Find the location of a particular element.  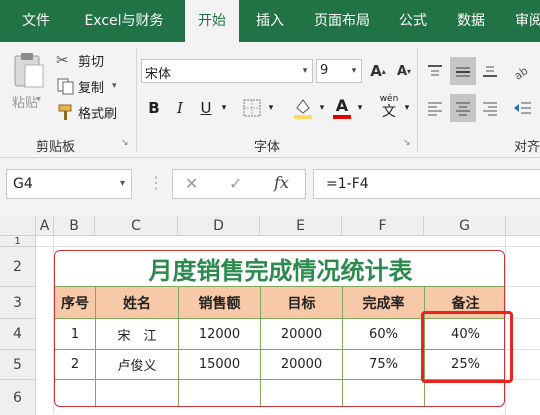

font-color-dropdown-icon: ▾ is located at coordinates (360, 108).